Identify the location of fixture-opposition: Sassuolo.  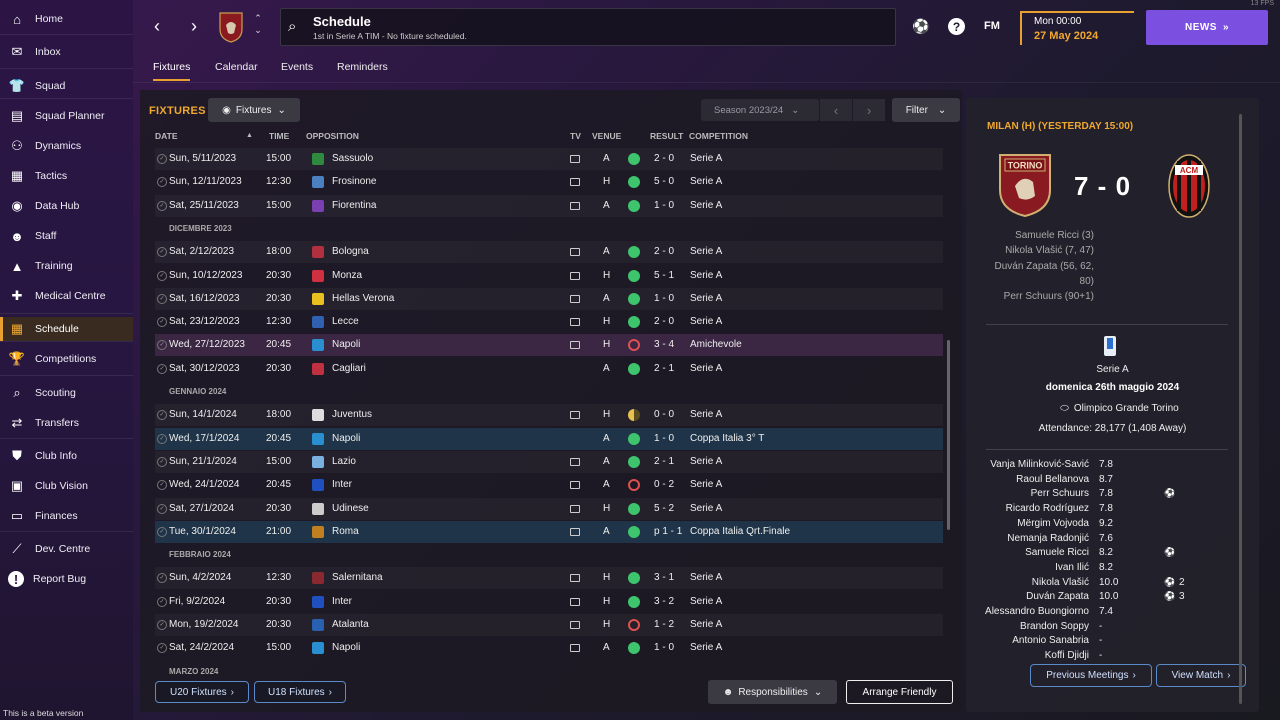
(352, 159).